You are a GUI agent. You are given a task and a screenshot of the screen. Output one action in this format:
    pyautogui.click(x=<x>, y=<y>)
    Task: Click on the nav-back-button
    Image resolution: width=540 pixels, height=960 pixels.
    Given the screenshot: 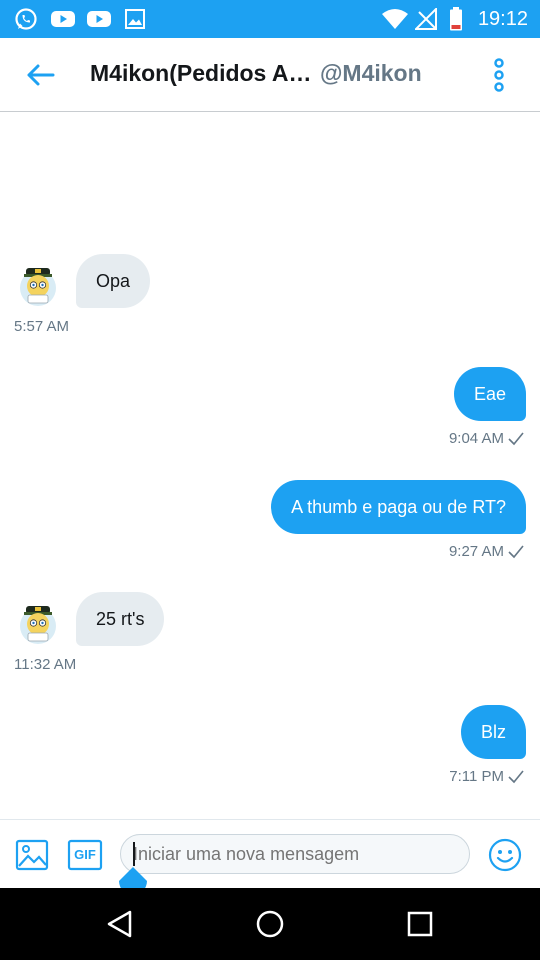 What is the action you would take?
    pyautogui.click(x=120, y=924)
    